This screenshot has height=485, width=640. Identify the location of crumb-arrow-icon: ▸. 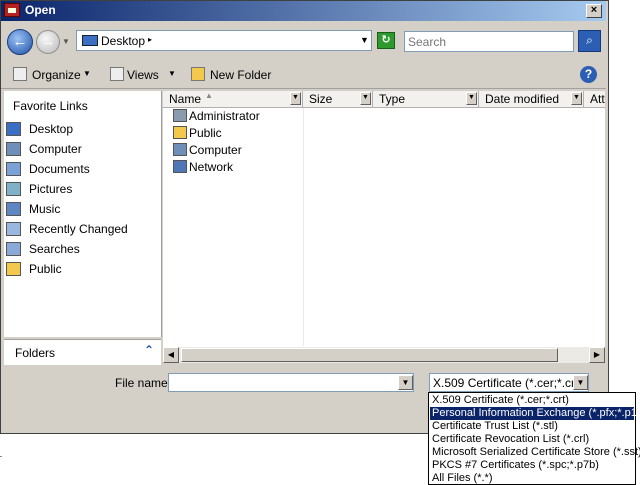
(150, 39).